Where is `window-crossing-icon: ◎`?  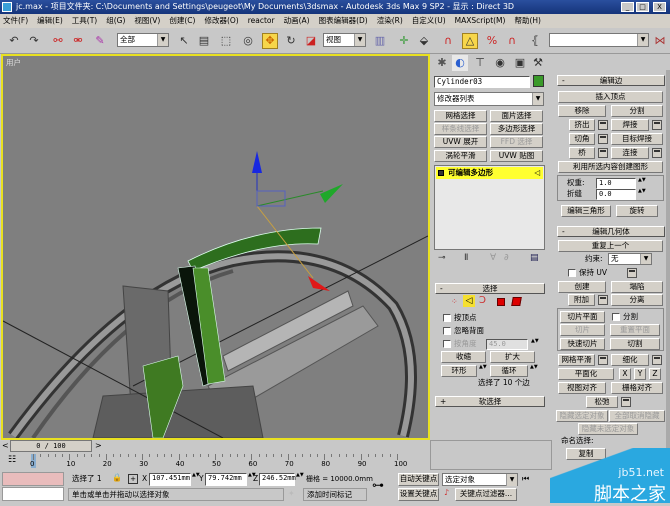 window-crossing-icon: ◎ is located at coordinates (248, 41).